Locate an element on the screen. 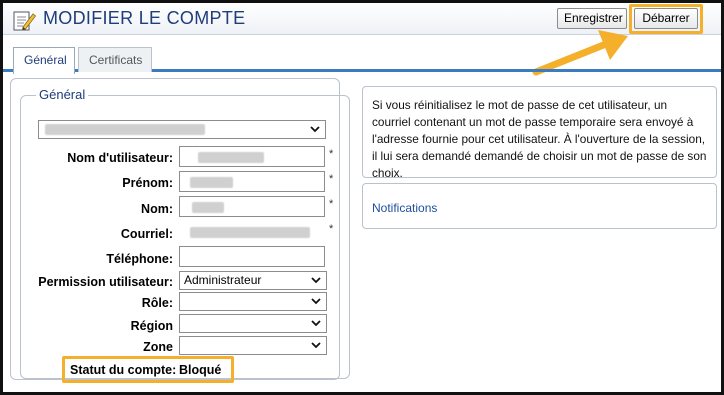 The height and width of the screenshot is (395, 724). username-label: Nom d'utilisateur: is located at coordinates (120, 158).